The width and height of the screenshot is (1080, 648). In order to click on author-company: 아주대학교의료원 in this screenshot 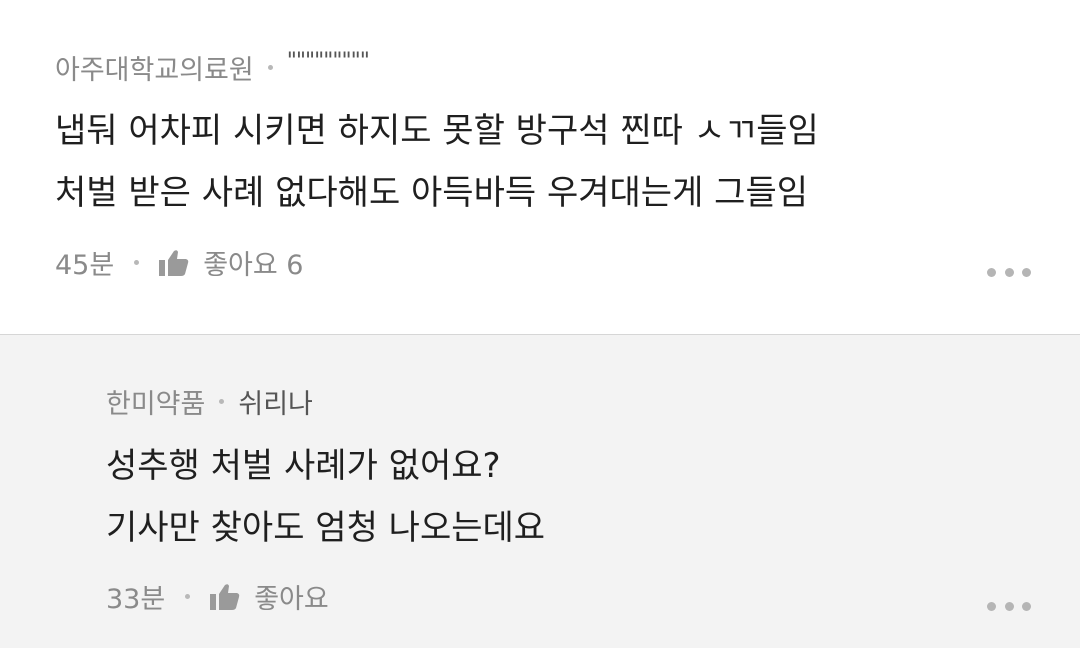, I will do `click(154, 67)`.